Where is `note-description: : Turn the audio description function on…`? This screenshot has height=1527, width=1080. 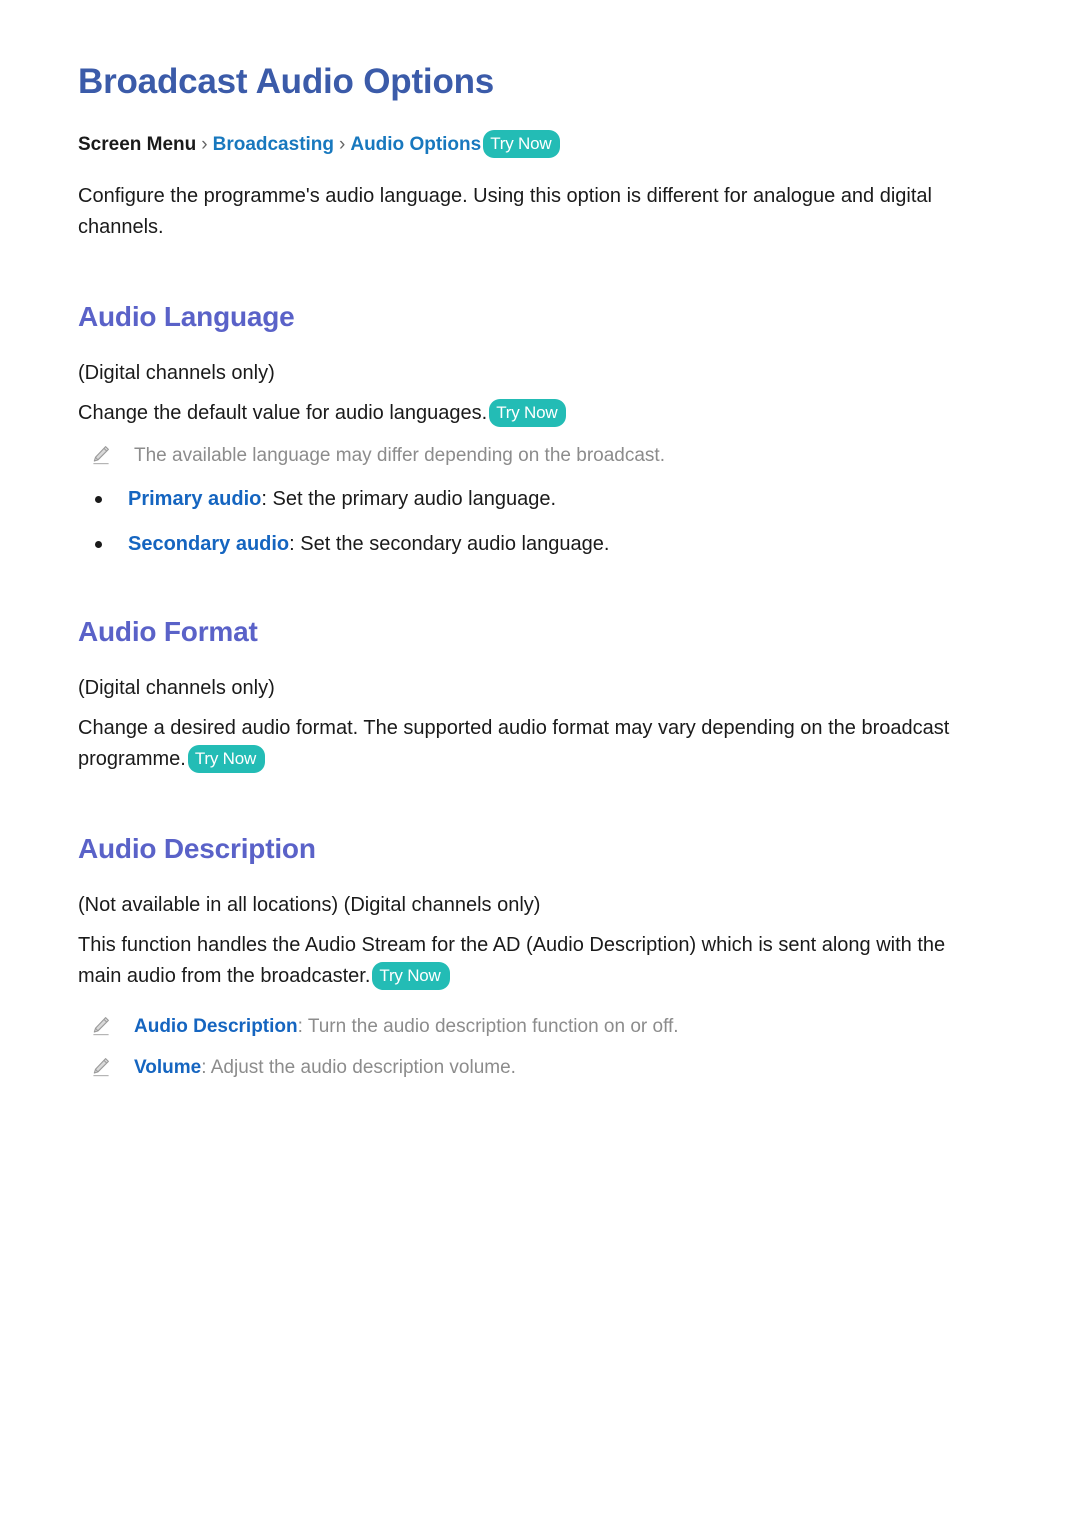
note-description: : Turn the audio description function on… is located at coordinates (488, 1026).